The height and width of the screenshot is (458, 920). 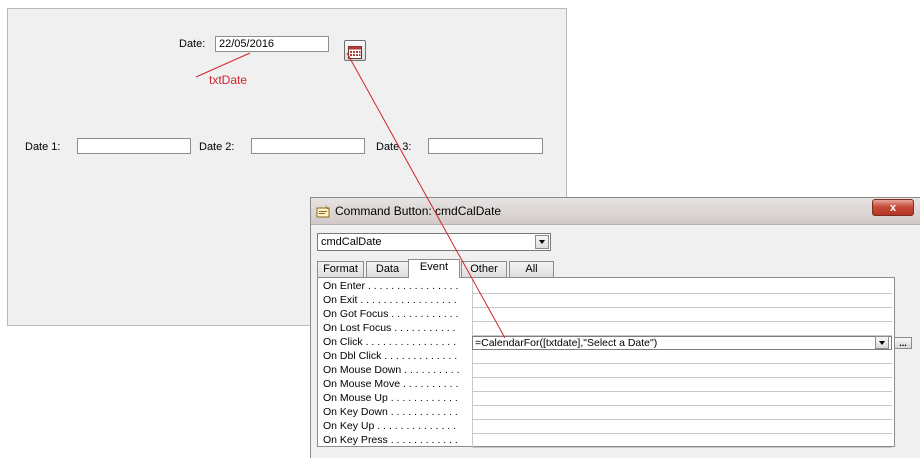 I want to click on property-name: On Key Down . . . . . . . . . . . ., so click(x=390, y=412).